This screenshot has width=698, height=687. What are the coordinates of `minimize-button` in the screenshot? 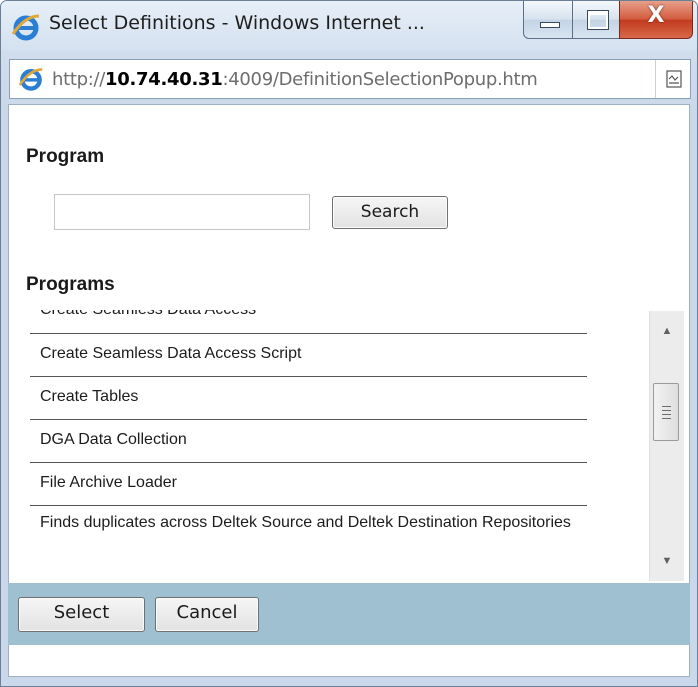 It's located at (548, 20).